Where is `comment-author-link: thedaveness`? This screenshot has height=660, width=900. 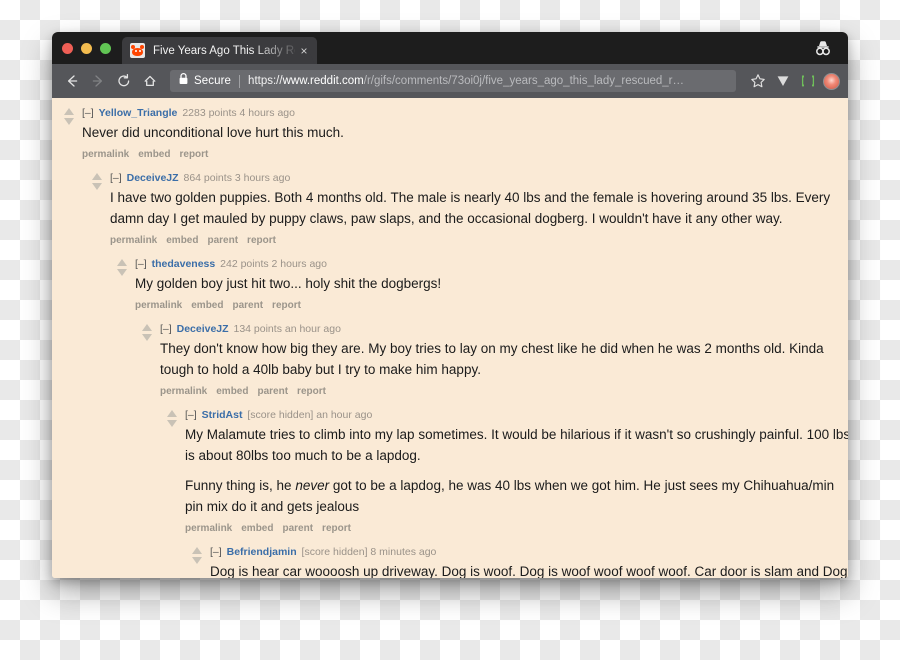 comment-author-link: thedaveness is located at coordinates (184, 264).